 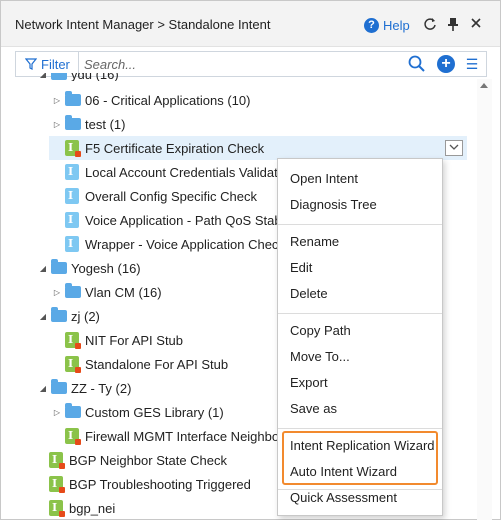 I want to click on tree-folder-vlan-cm: ▷ Vlan CM (16), so click(x=106, y=292).